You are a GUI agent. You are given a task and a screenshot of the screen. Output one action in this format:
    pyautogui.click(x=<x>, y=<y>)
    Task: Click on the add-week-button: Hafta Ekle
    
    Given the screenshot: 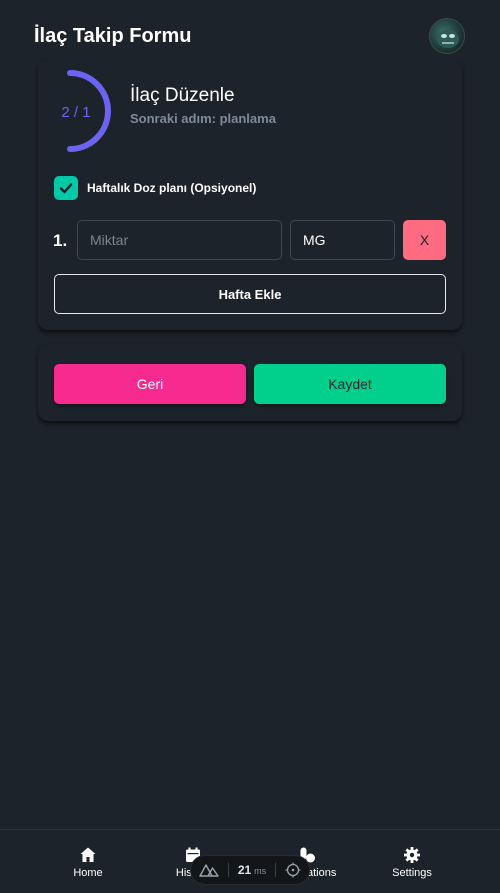 What is the action you would take?
    pyautogui.click(x=250, y=294)
    